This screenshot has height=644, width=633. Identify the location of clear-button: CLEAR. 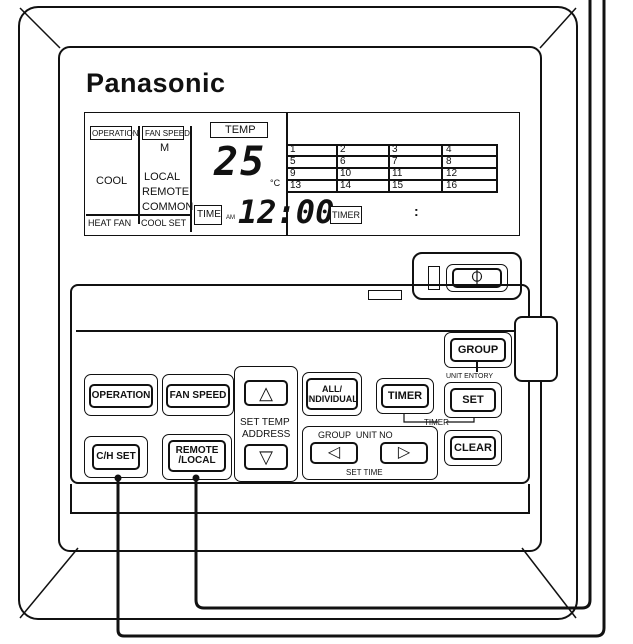
(473, 448).